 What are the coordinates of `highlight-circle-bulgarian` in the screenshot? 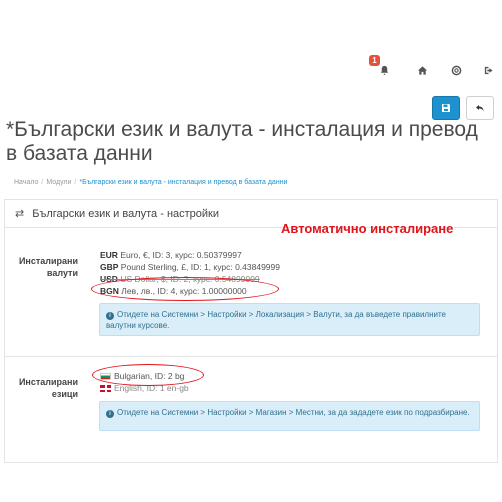 It's located at (148, 375).